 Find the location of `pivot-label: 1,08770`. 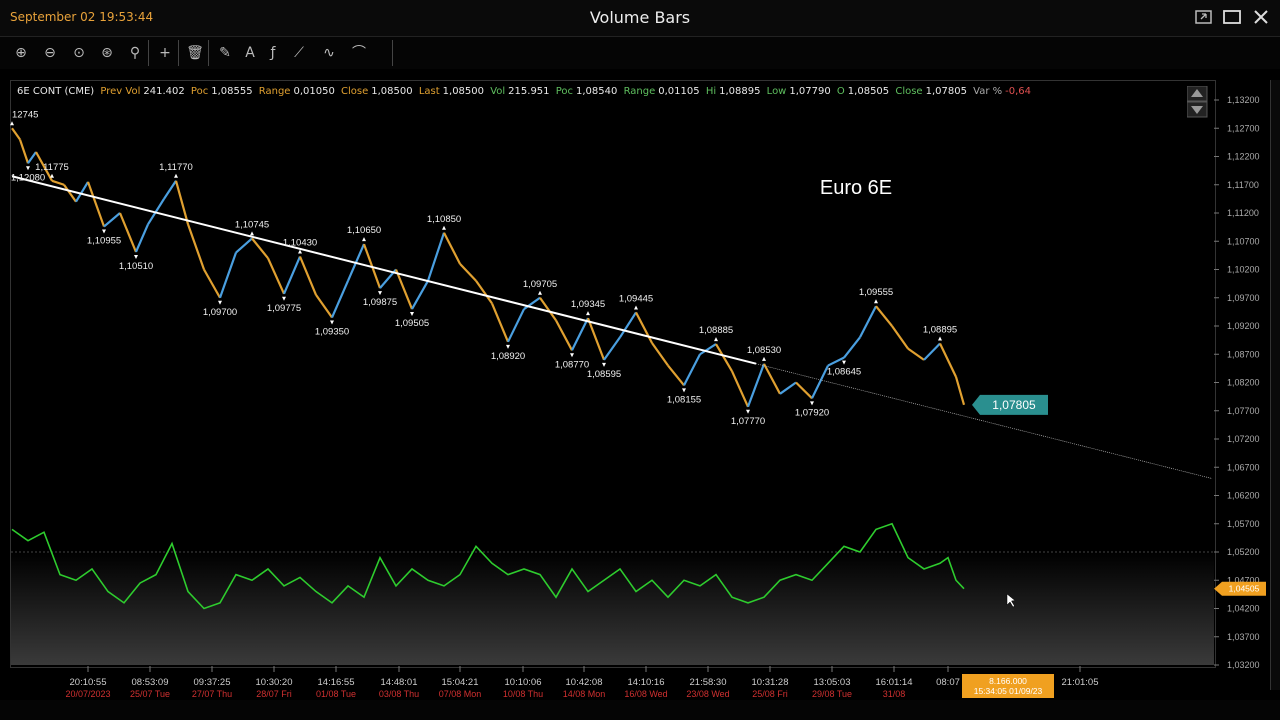

pivot-label: 1,08770 is located at coordinates (572, 364).